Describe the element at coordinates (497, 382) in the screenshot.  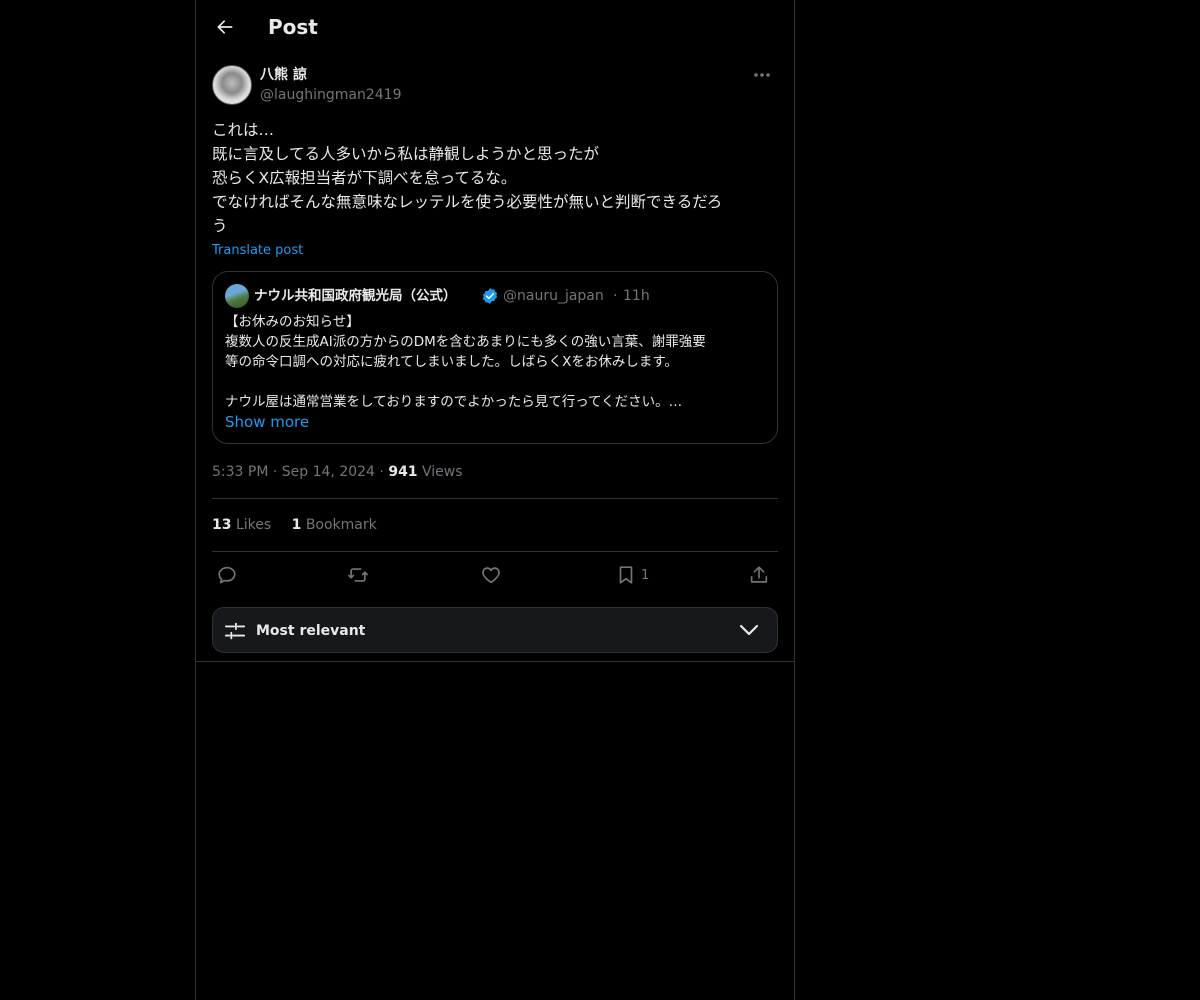
I see `quoted-text-line` at that location.